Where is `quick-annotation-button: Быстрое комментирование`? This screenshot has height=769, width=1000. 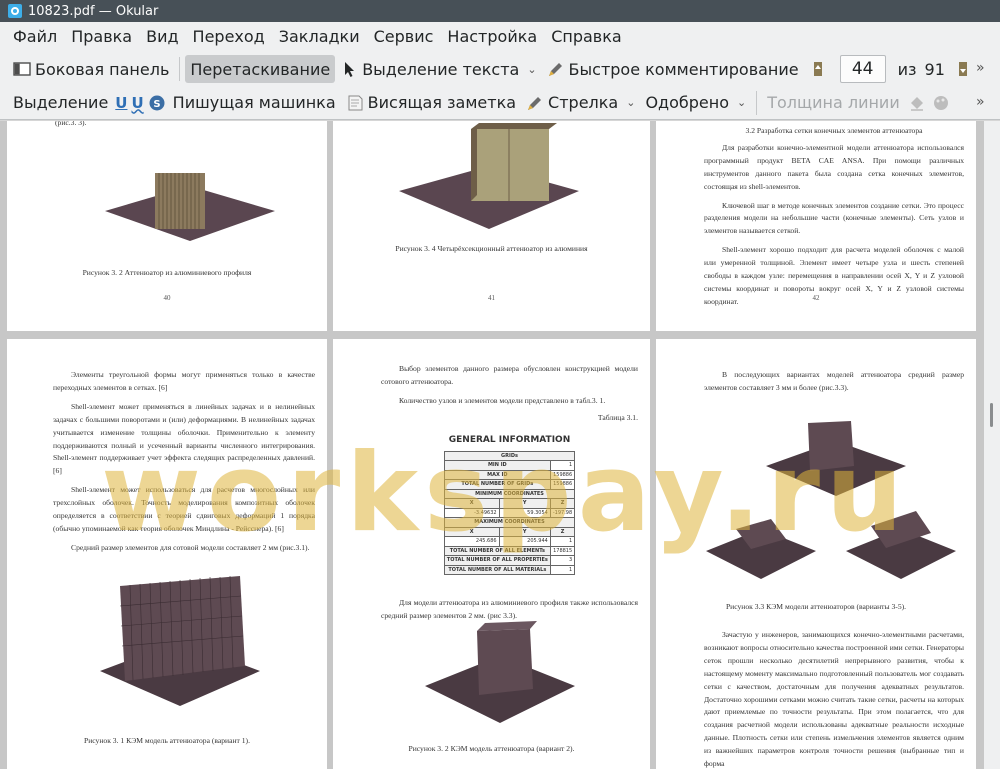 quick-annotation-button: Быстрое комментирование is located at coordinates (673, 69).